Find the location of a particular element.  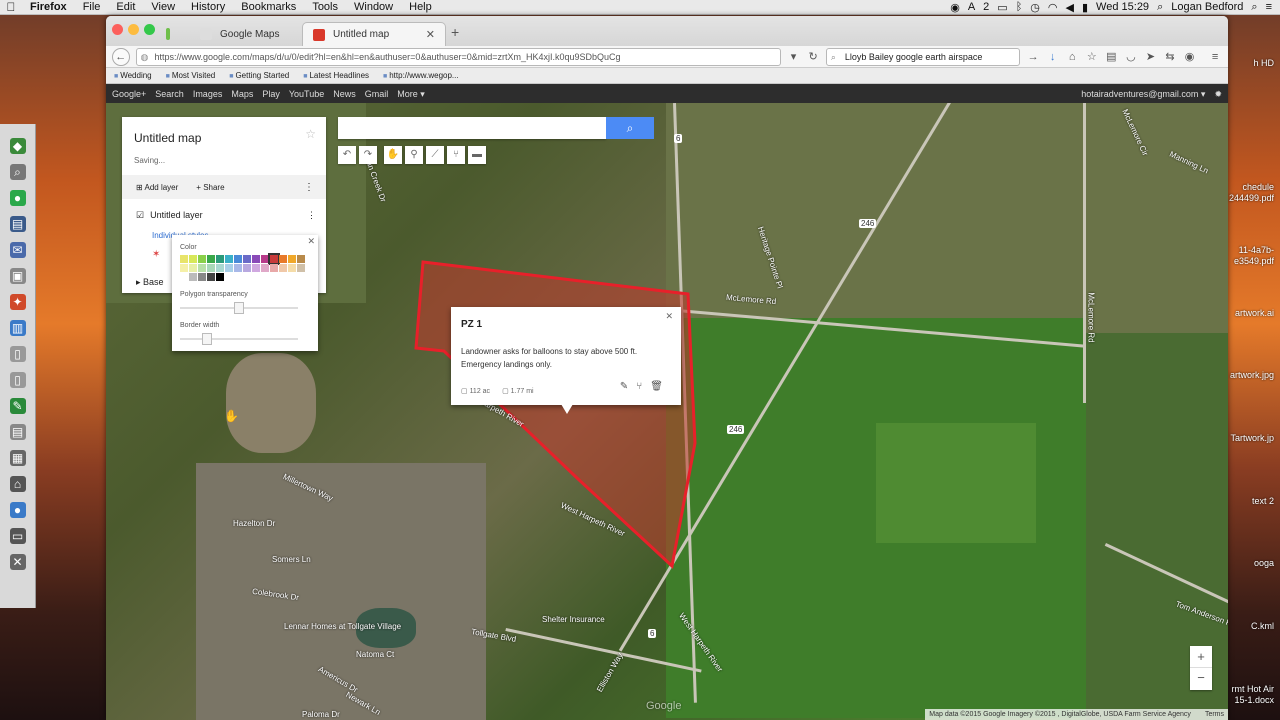

gbar-images: Images is located at coordinates (208, 94).